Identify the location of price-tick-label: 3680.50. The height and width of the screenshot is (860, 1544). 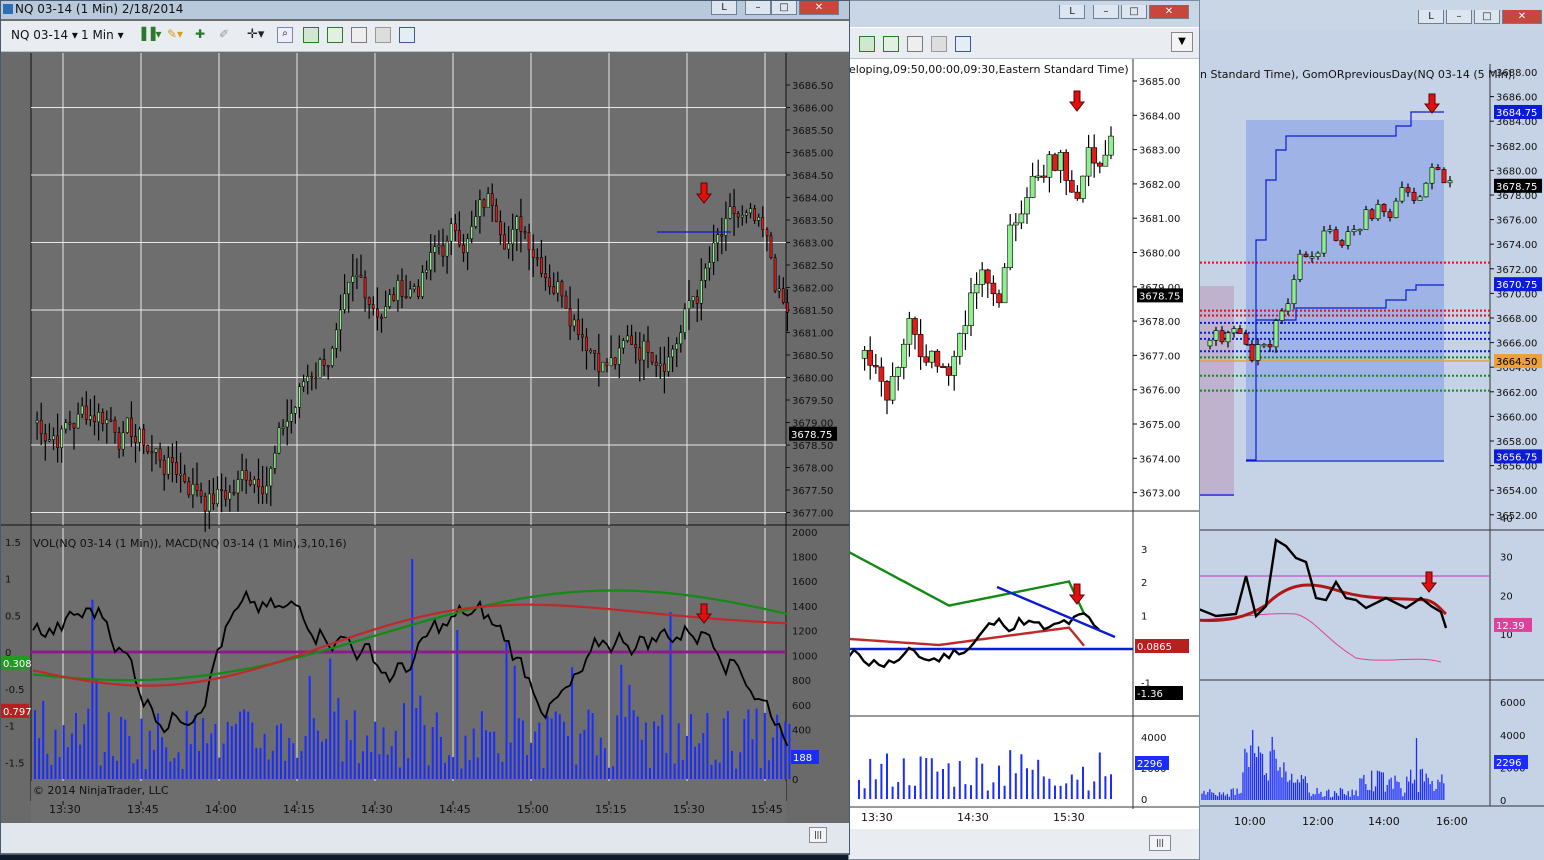
(812, 356).